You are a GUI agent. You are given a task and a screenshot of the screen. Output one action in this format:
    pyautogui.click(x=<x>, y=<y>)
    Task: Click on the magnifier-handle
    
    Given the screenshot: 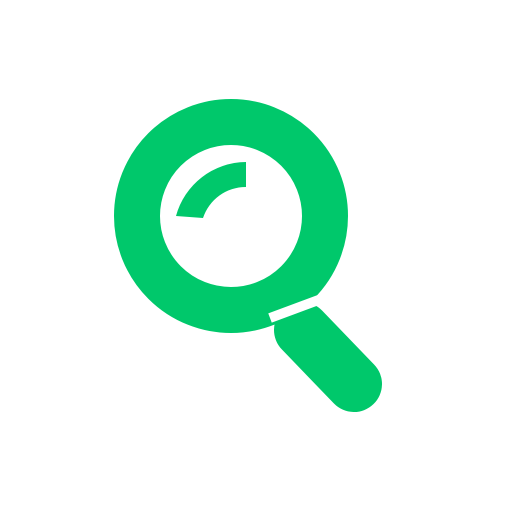 What is the action you would take?
    pyautogui.click(x=328, y=357)
    